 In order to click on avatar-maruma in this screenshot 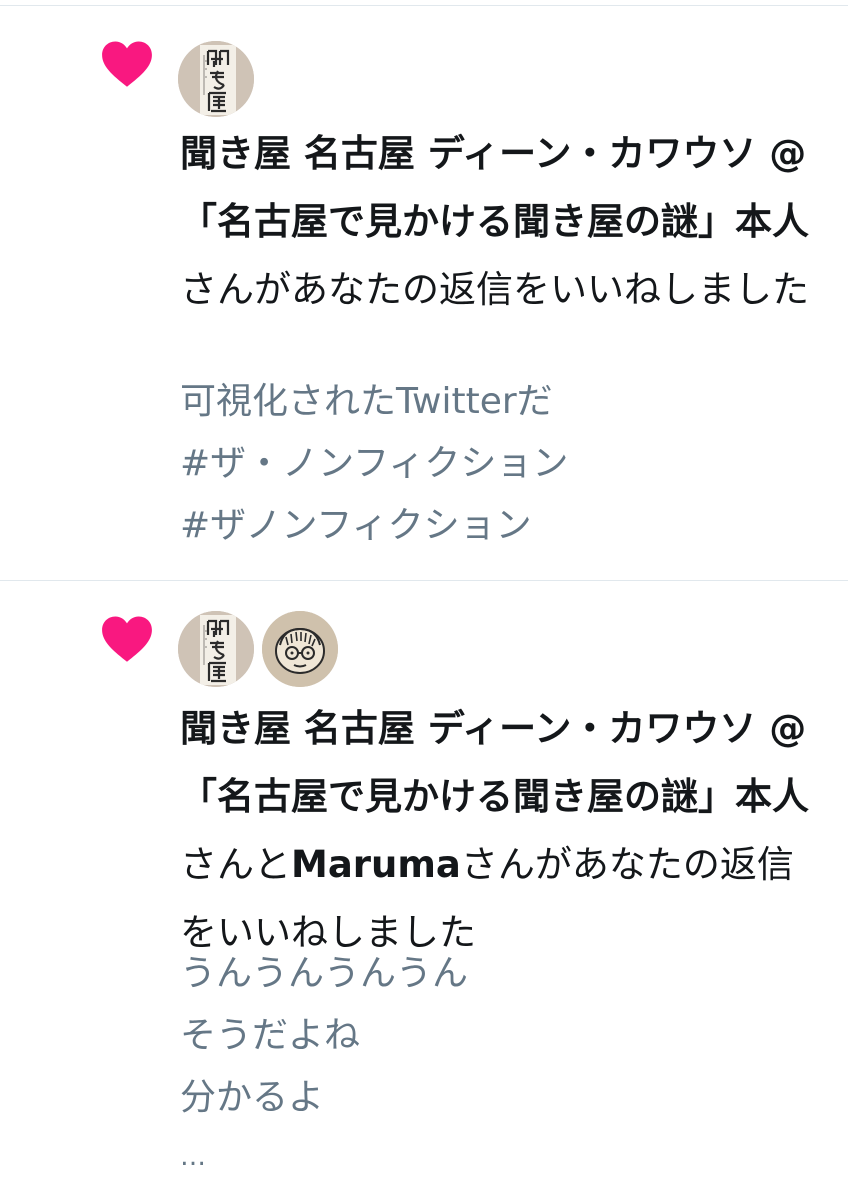, I will do `click(300, 649)`.